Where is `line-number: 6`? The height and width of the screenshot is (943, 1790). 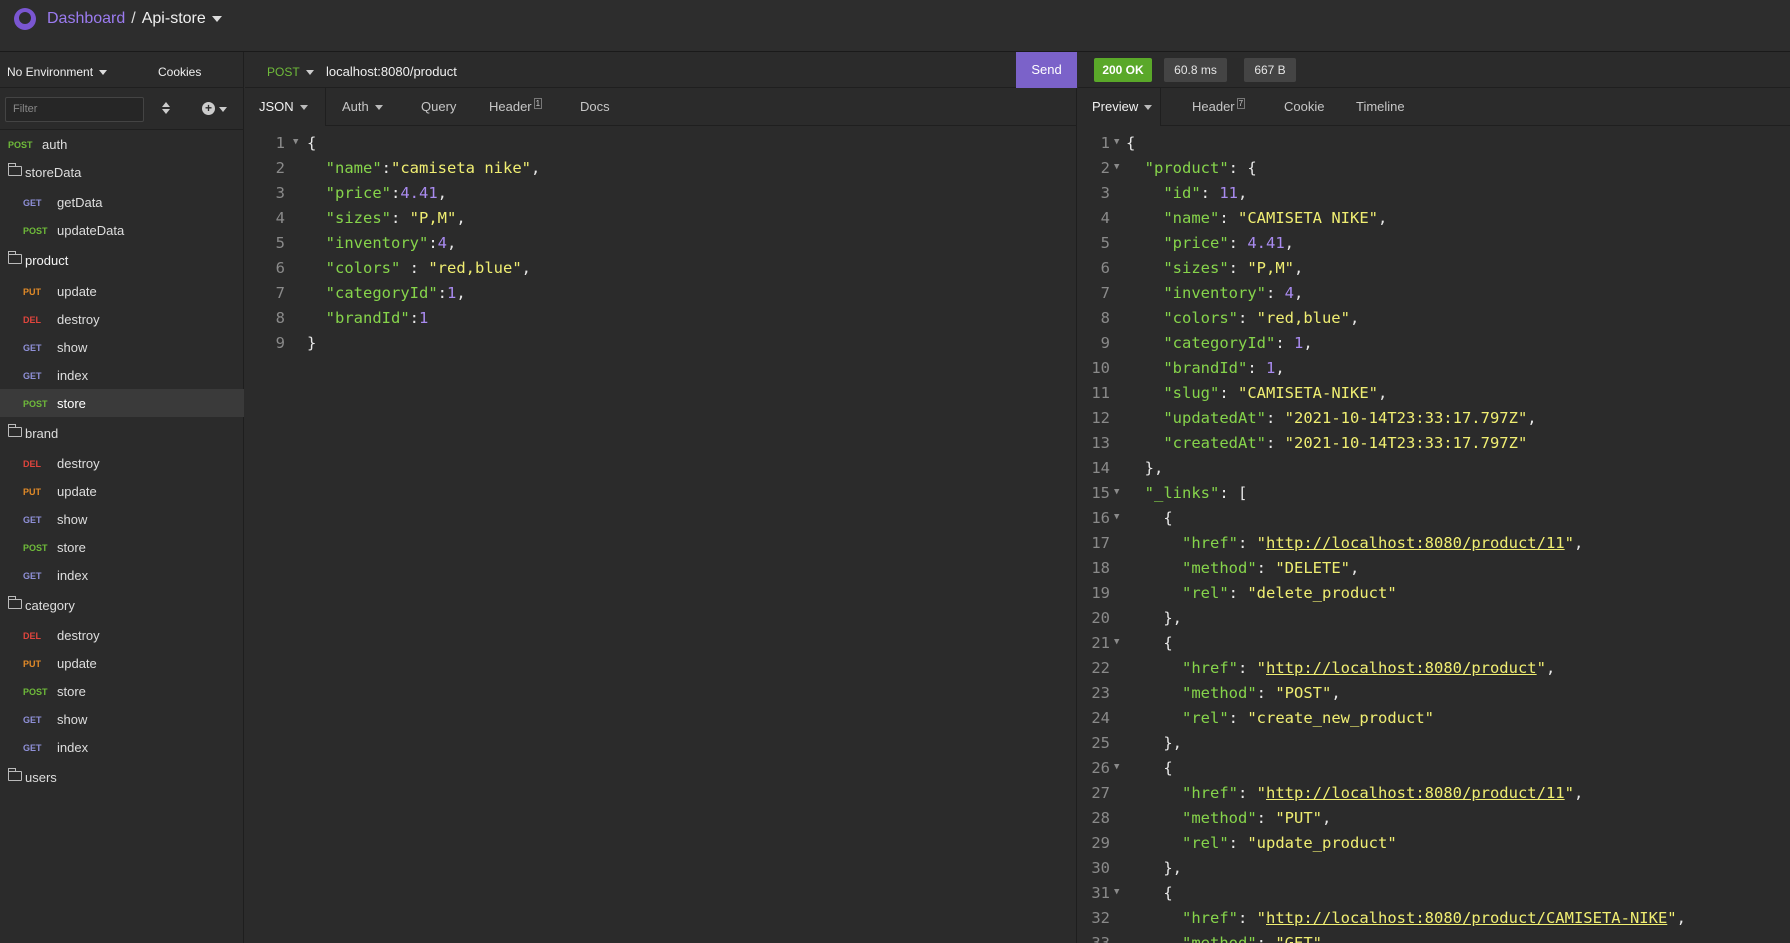 line-number: 6 is located at coordinates (280, 268).